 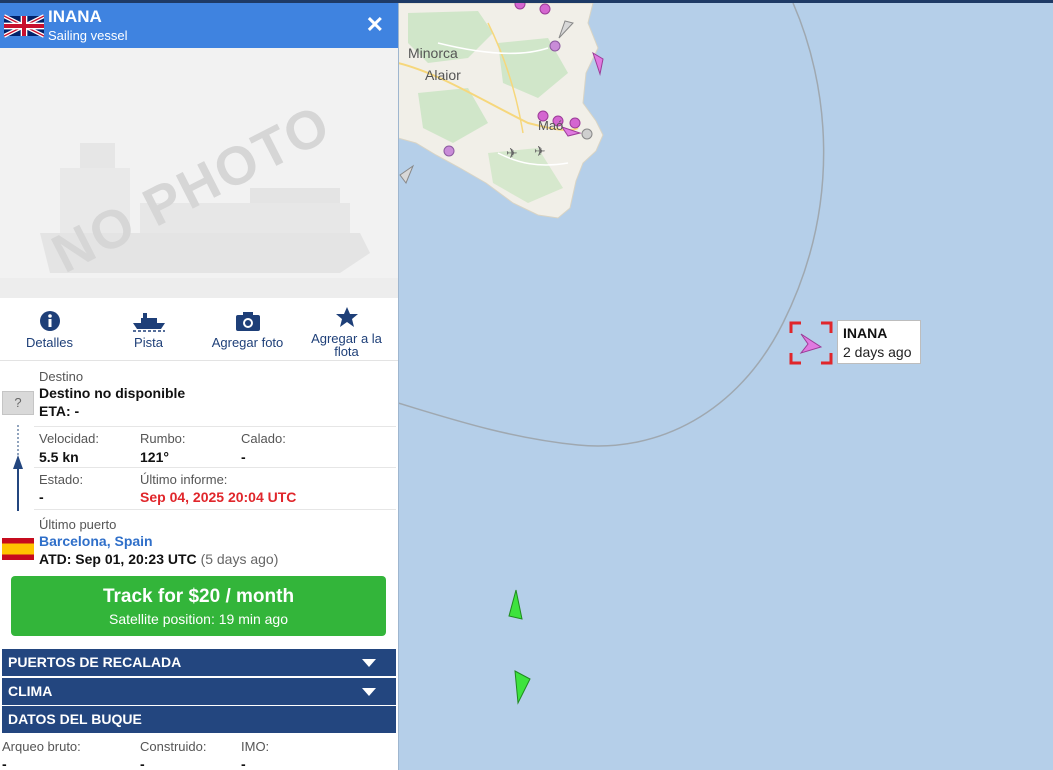 What do you see at coordinates (24, 26) in the screenshot?
I see `uk-flag-icon` at bounding box center [24, 26].